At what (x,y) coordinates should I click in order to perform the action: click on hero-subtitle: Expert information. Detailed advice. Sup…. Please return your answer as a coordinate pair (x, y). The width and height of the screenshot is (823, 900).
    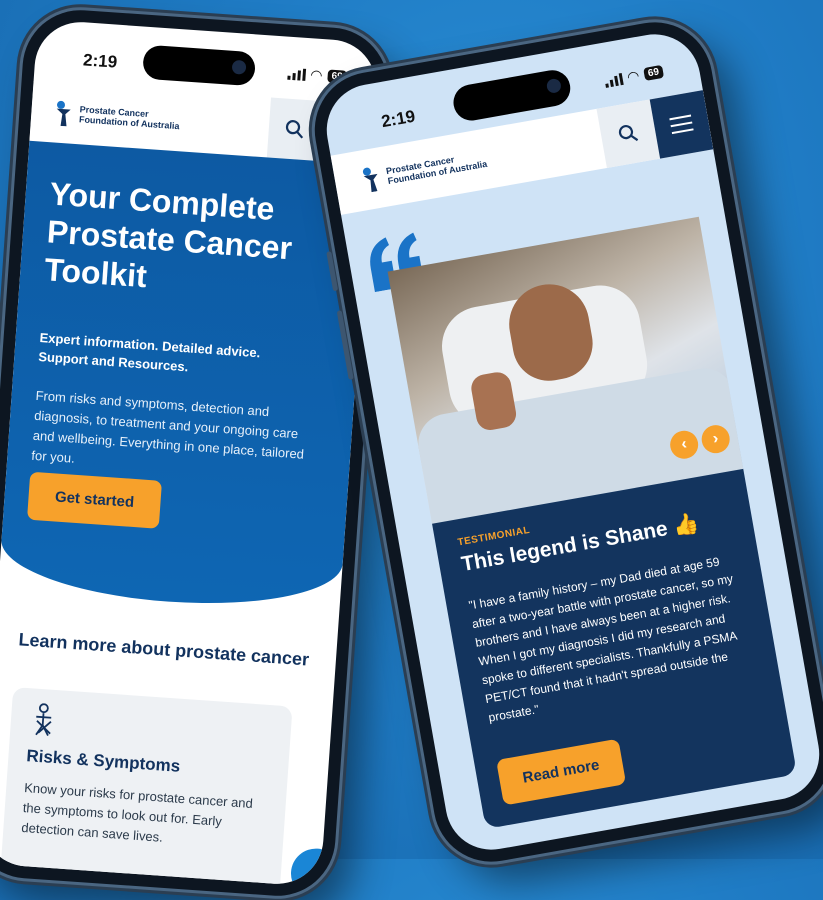
    Looking at the image, I should click on (149, 352).